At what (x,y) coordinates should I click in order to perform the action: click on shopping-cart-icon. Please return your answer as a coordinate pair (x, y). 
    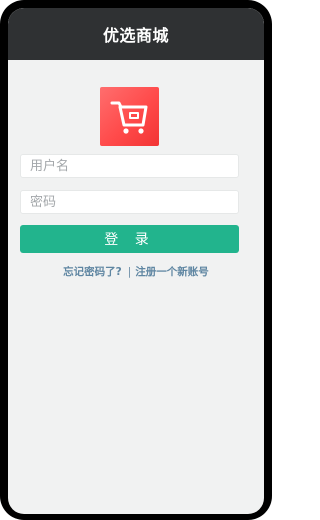
    Looking at the image, I should click on (130, 117).